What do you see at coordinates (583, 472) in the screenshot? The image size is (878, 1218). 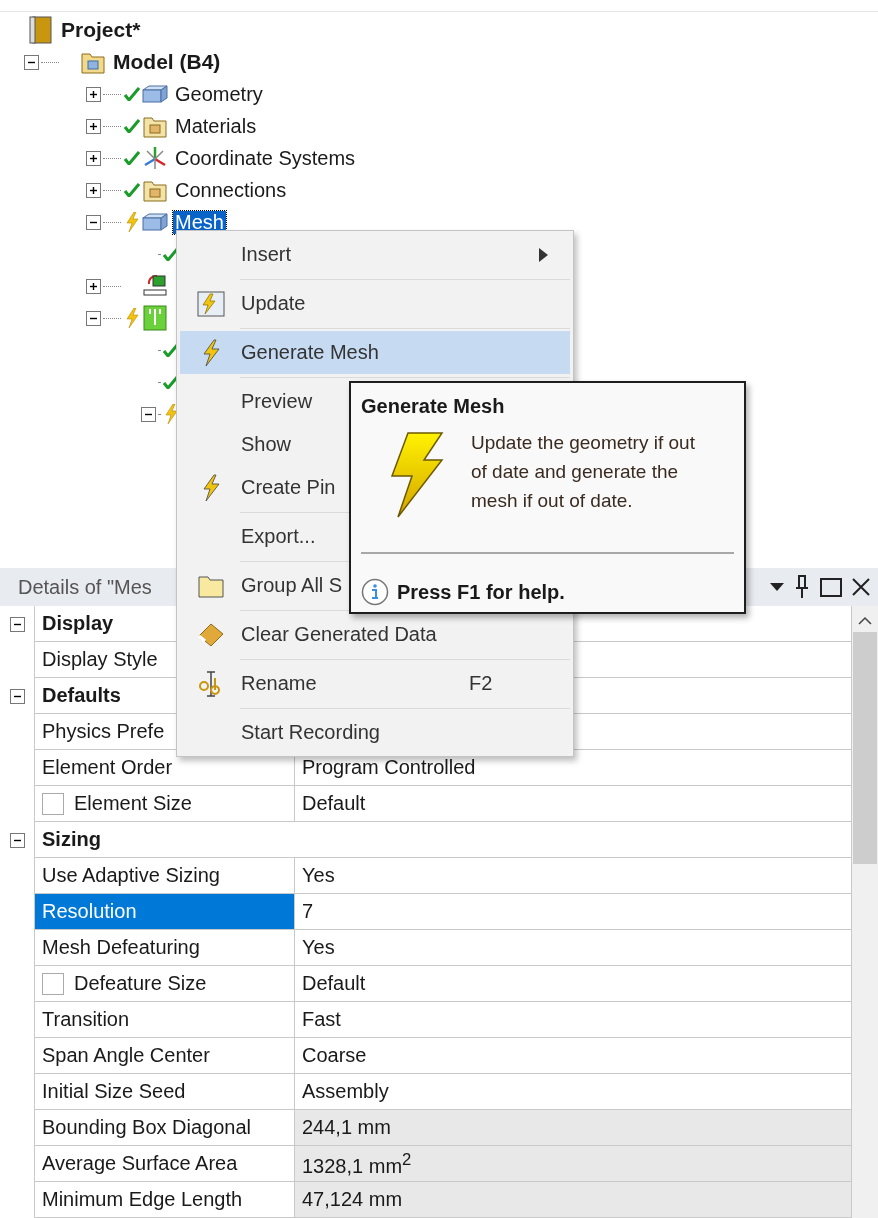 I see `tooltip-text: Update the geometry if out of date and generate the mesh if out of date.` at bounding box center [583, 472].